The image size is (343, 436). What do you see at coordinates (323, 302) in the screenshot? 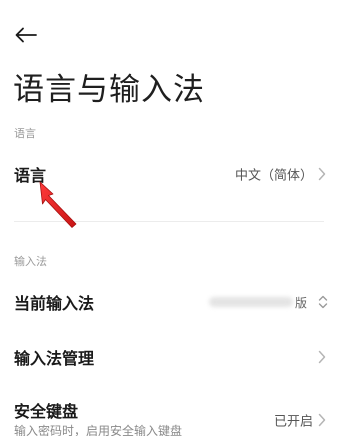
I see `up-down-chevron-icon` at bounding box center [323, 302].